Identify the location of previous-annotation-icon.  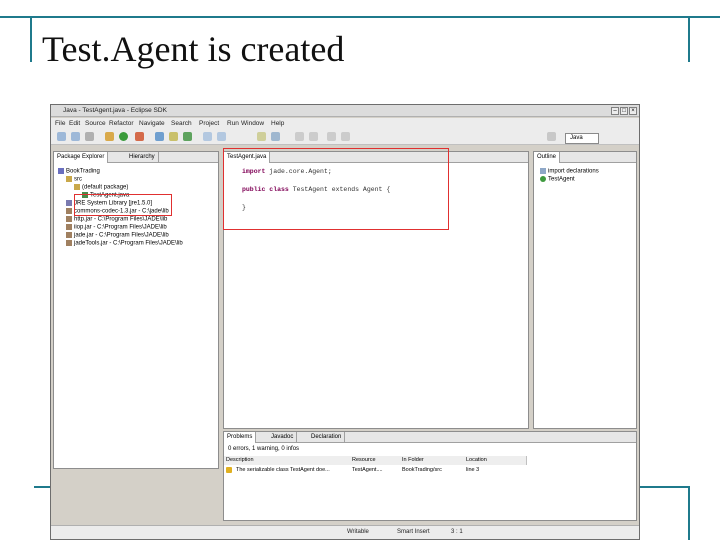
(313, 136).